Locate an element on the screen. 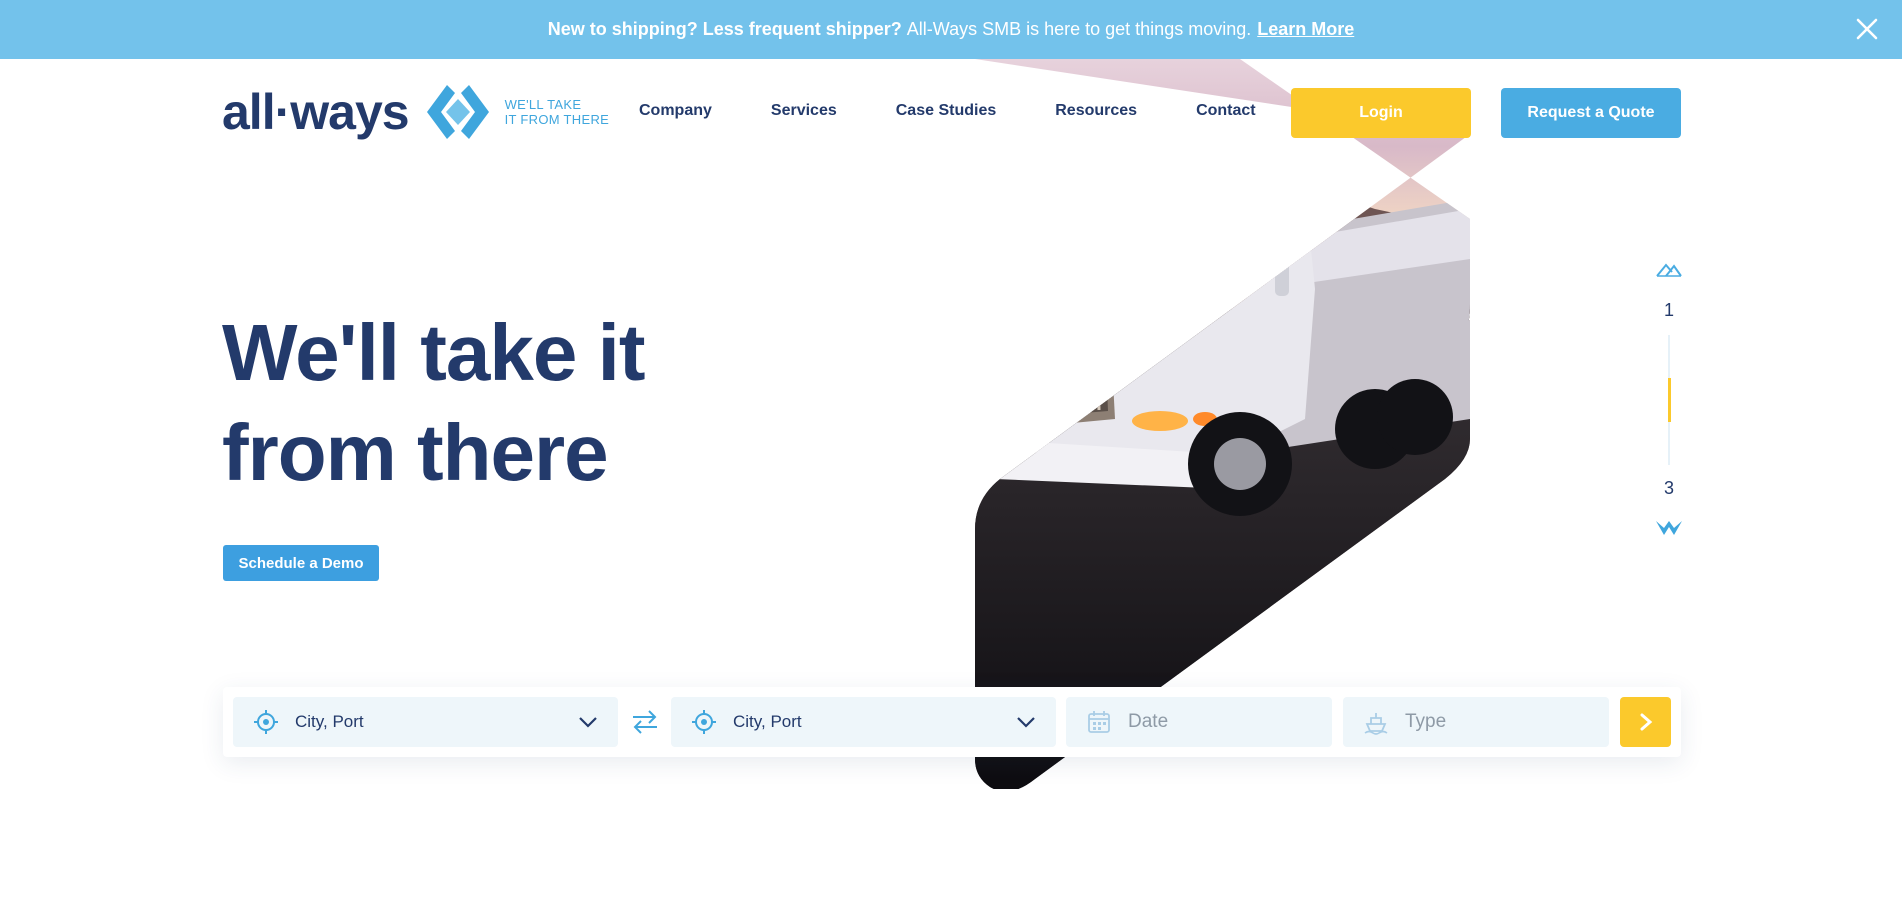  nav-company: Company is located at coordinates (675, 111).